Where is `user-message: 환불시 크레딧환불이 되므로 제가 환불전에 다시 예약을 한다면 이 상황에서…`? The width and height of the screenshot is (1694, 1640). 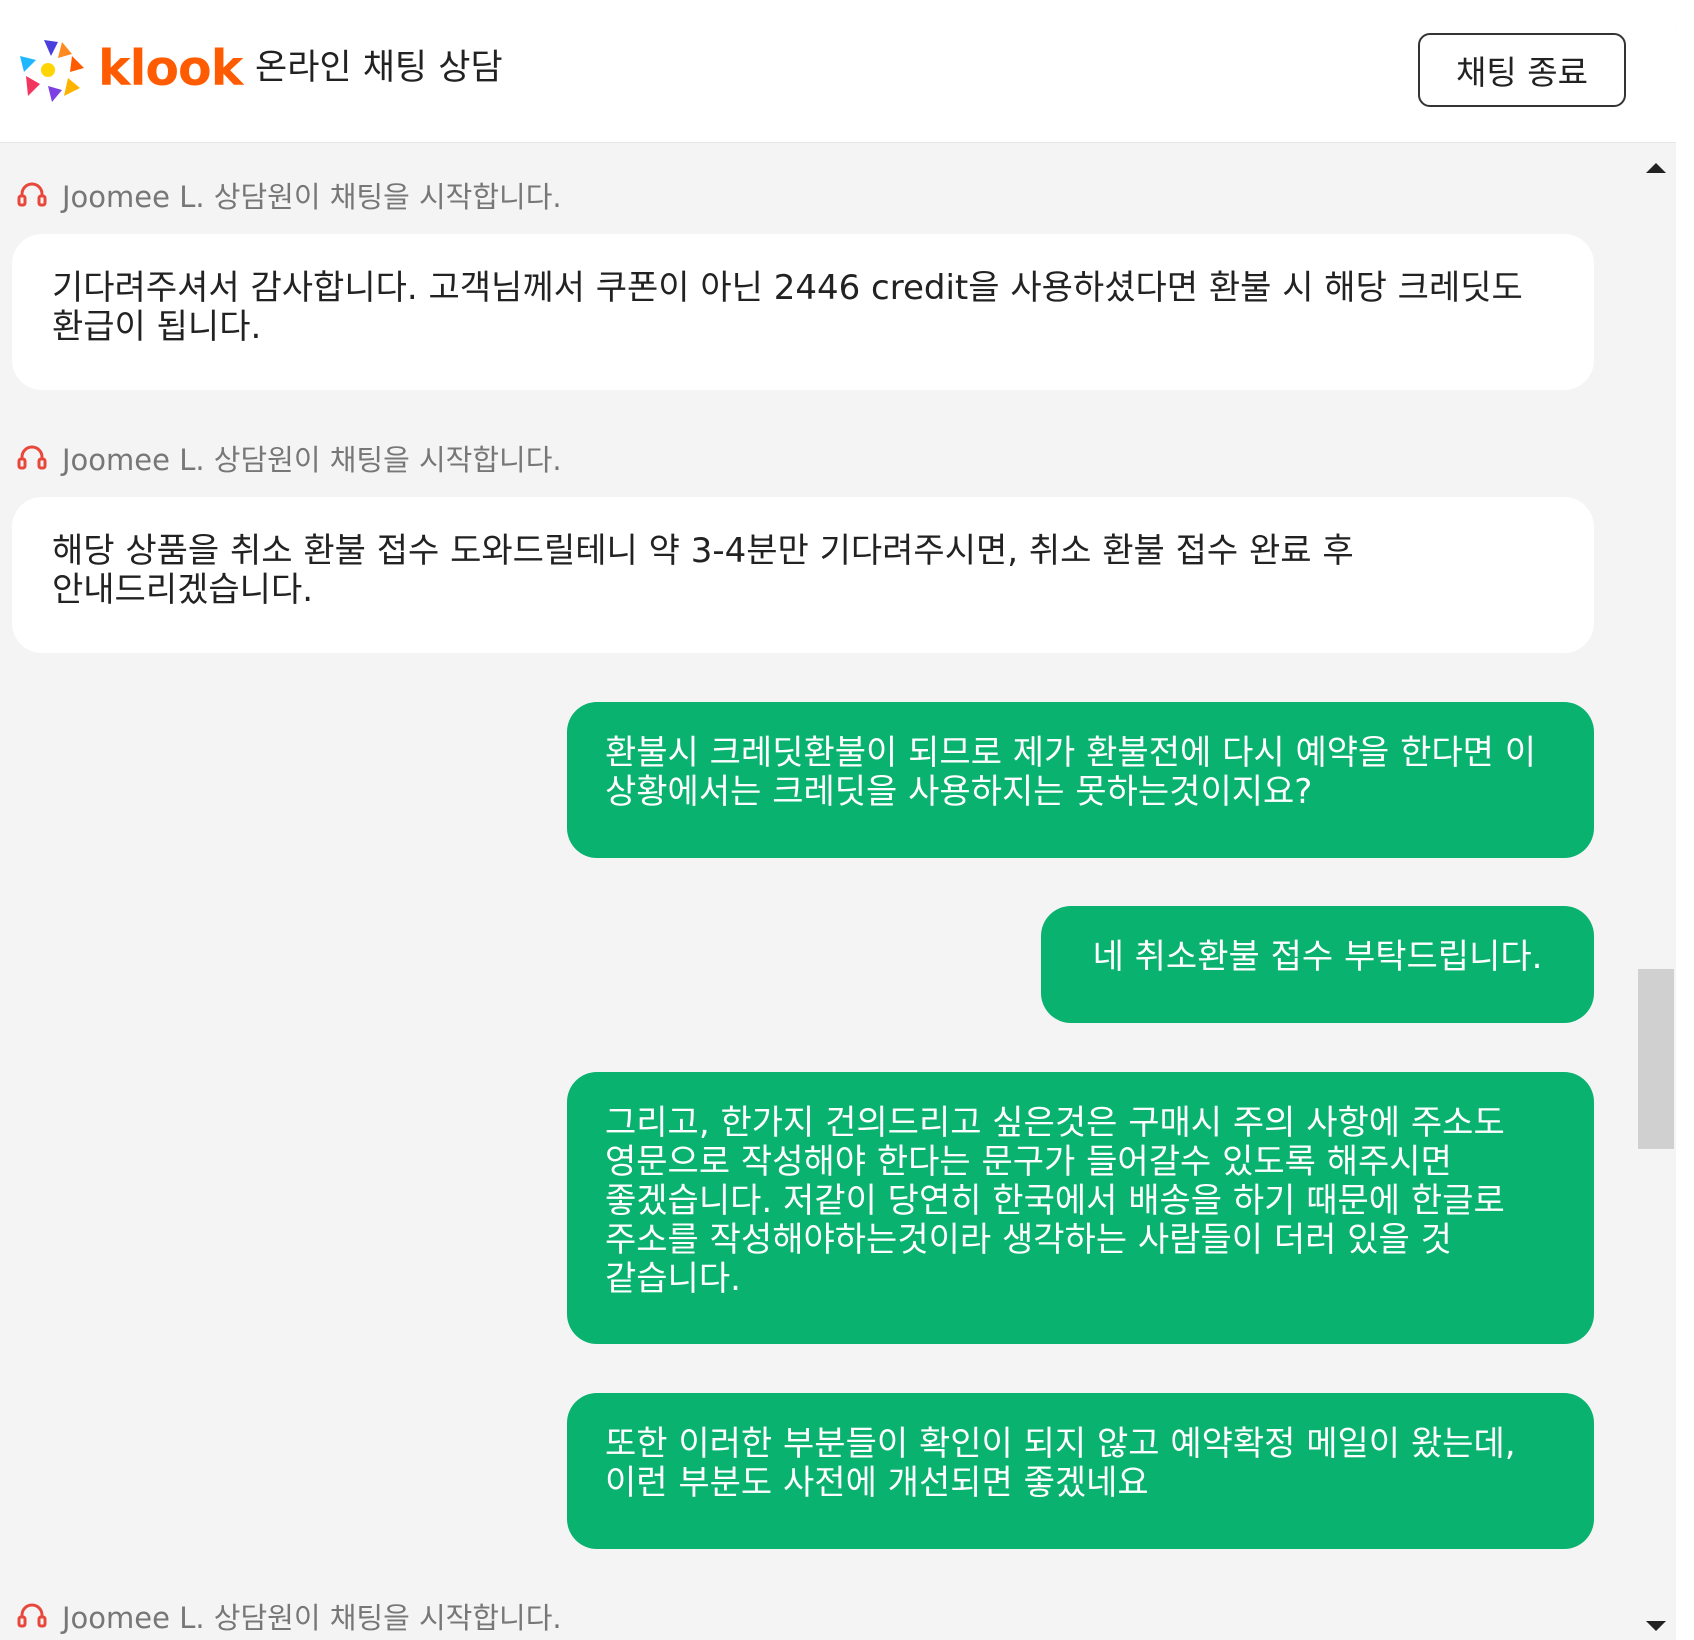
user-message: 환불시 크레딧환불이 되므로 제가 환불전에 다시 예약을 한다면 이 상황에서… is located at coordinates (1080, 780).